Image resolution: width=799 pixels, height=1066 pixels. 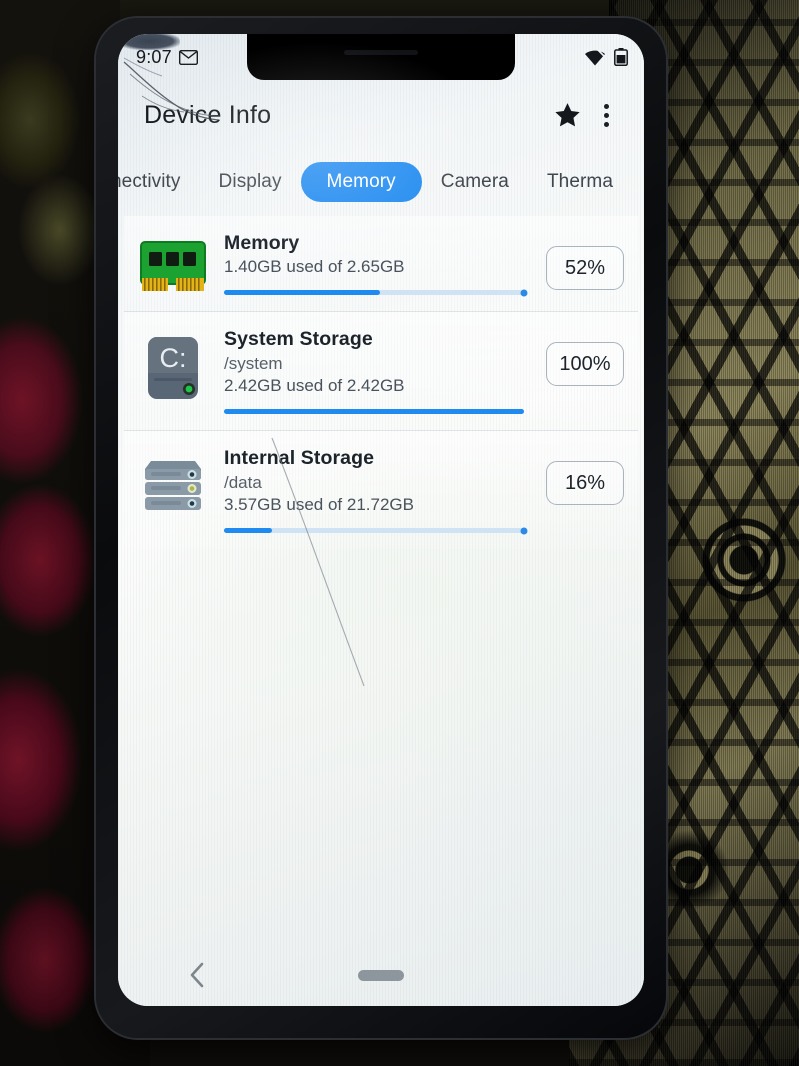 What do you see at coordinates (606, 124) in the screenshot?
I see `more-vertical-icon-dot3` at bounding box center [606, 124].